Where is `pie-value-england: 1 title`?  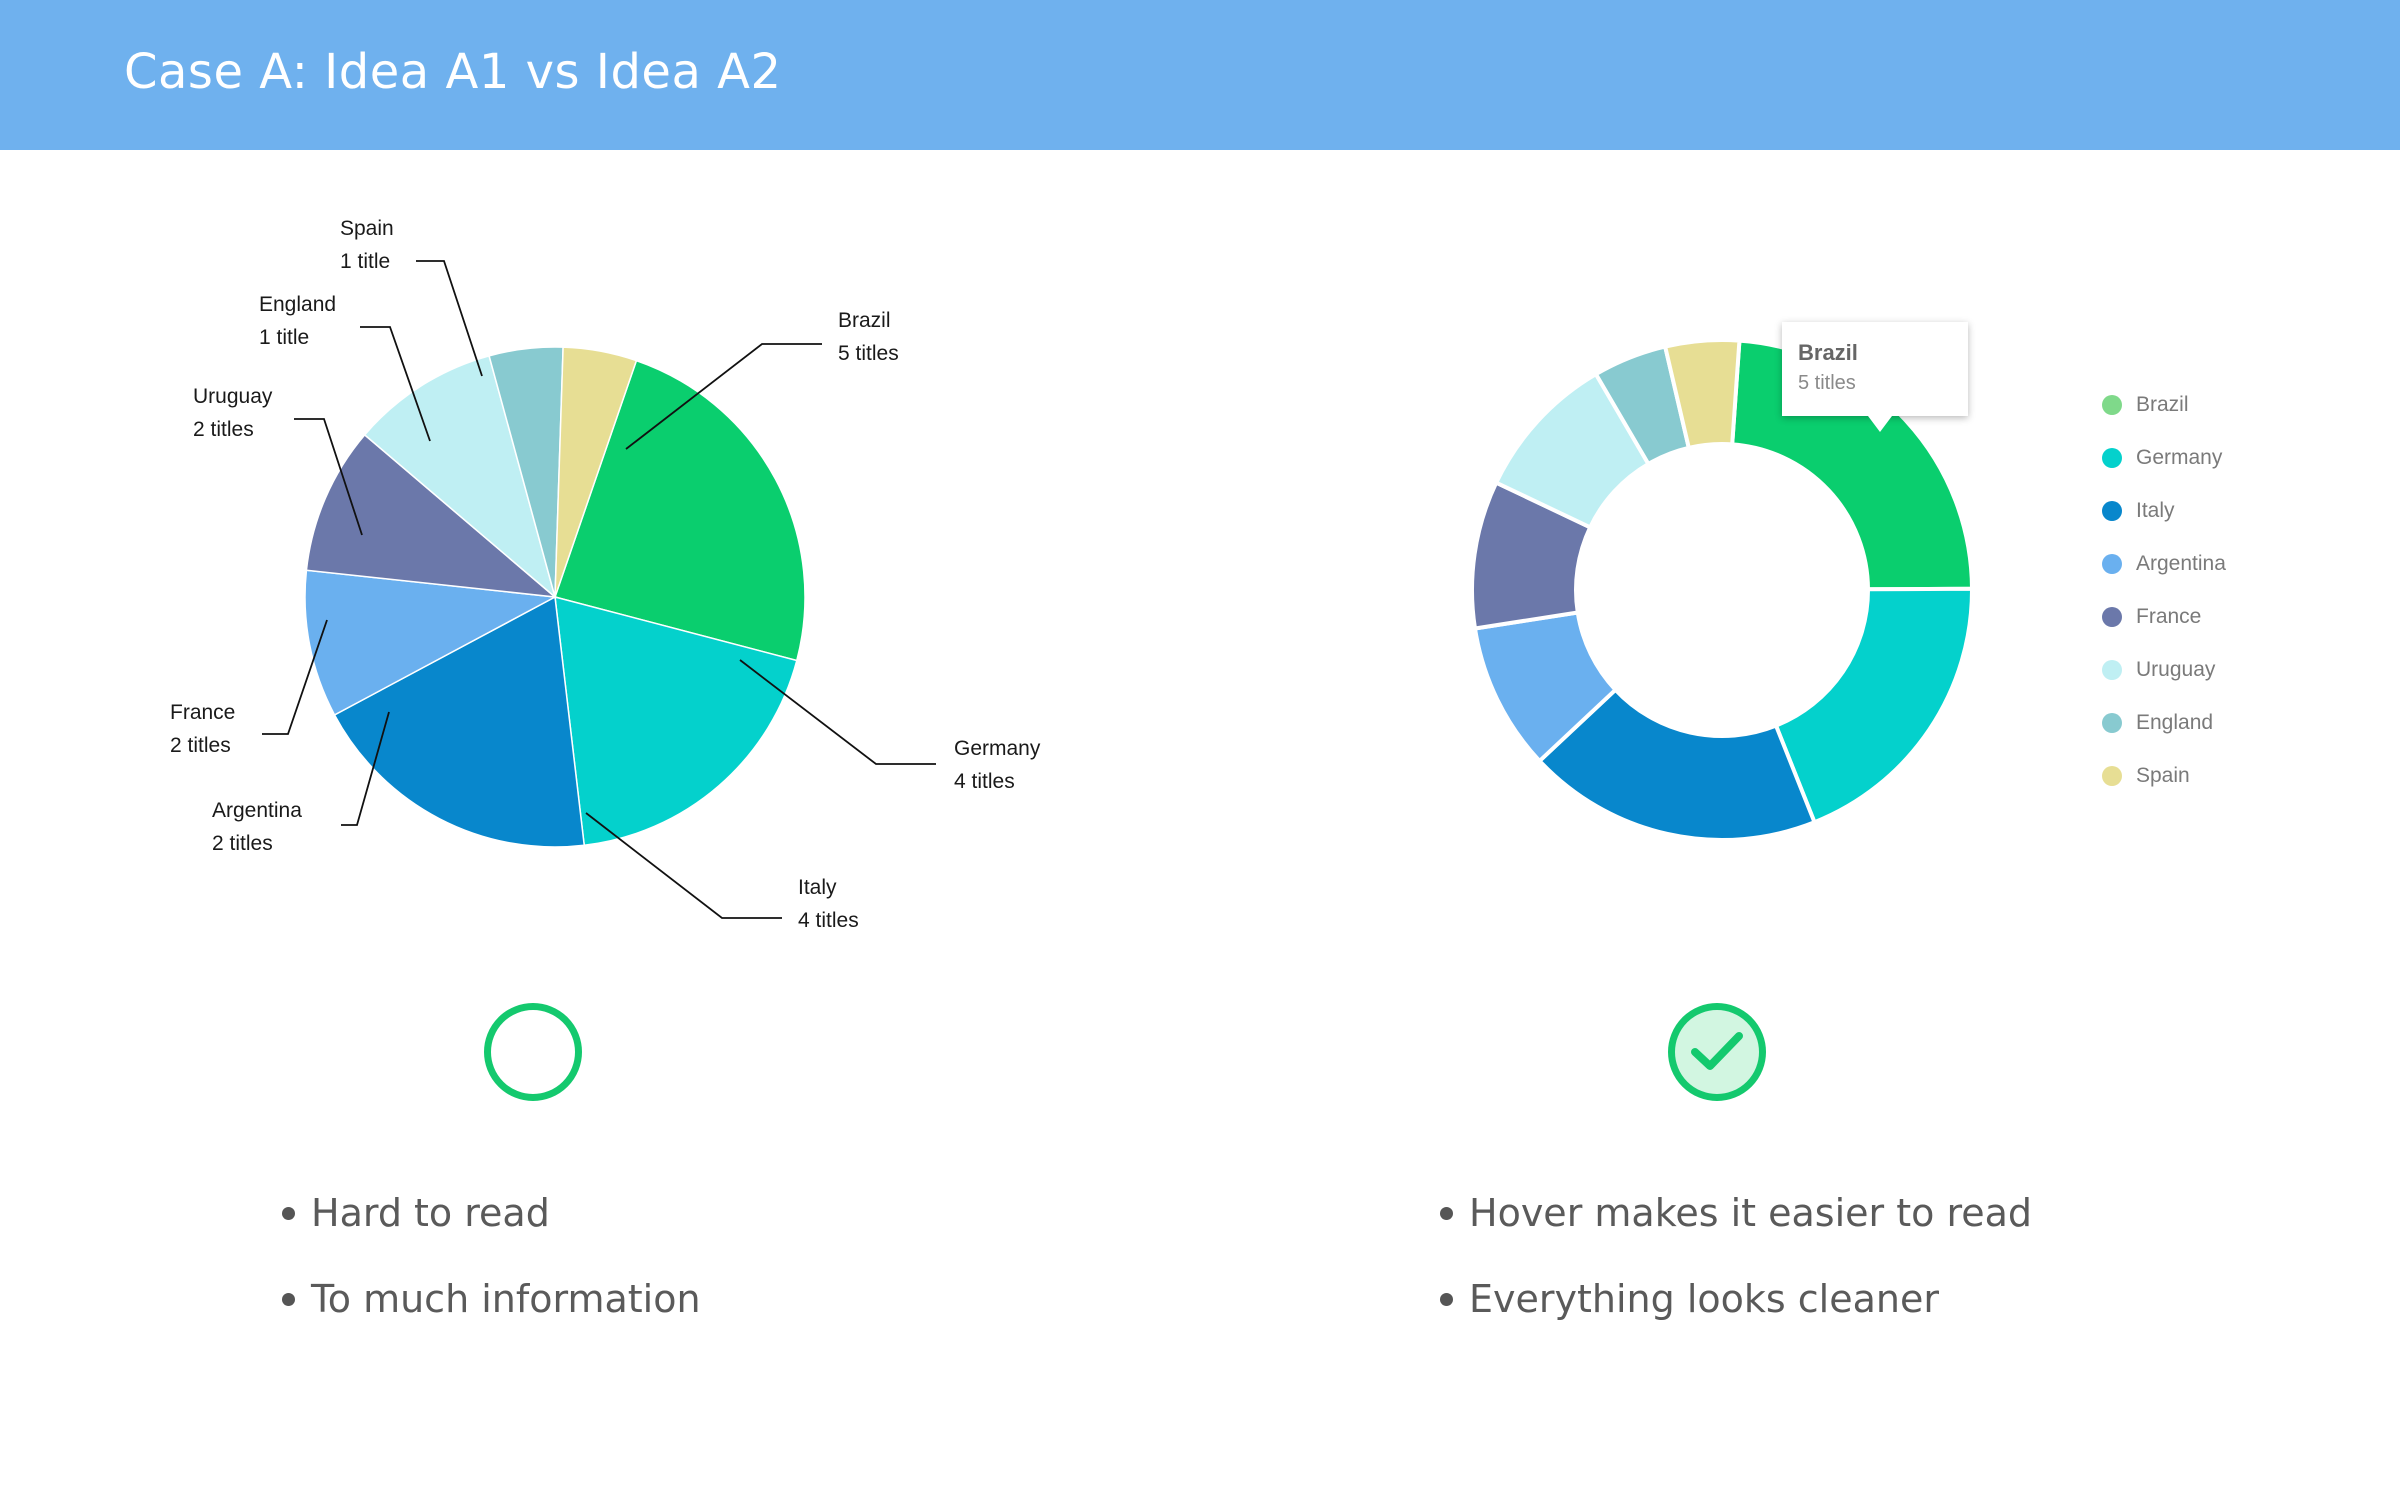
pie-value-england: 1 title is located at coordinates (284, 337).